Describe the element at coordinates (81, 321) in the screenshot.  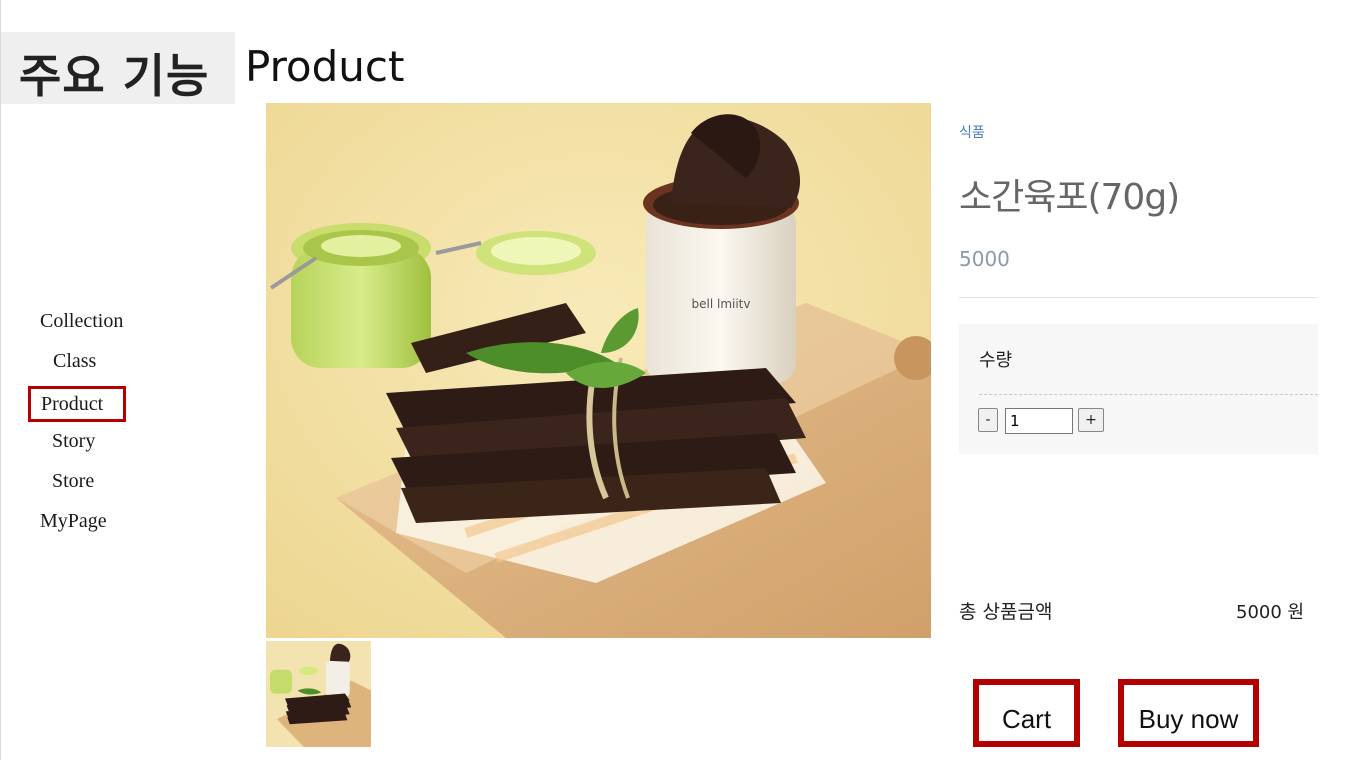
I see `nav-item-collection: Collection` at that location.